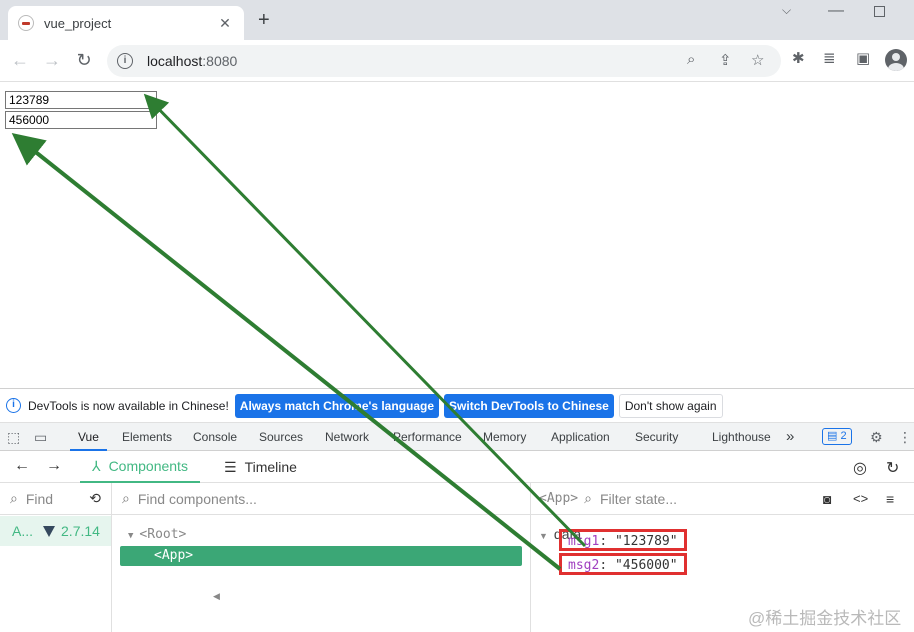  What do you see at coordinates (863, 58) in the screenshot?
I see `side-panel-icon: ▣` at bounding box center [863, 58].